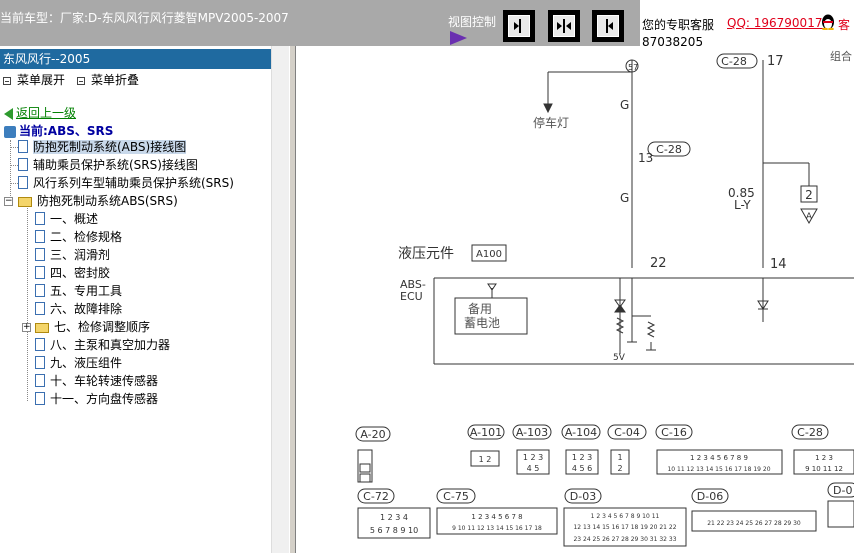 This screenshot has height=553, width=854. Describe the element at coordinates (627, 432) in the screenshot. I see `connector-c04: C-04` at that location.